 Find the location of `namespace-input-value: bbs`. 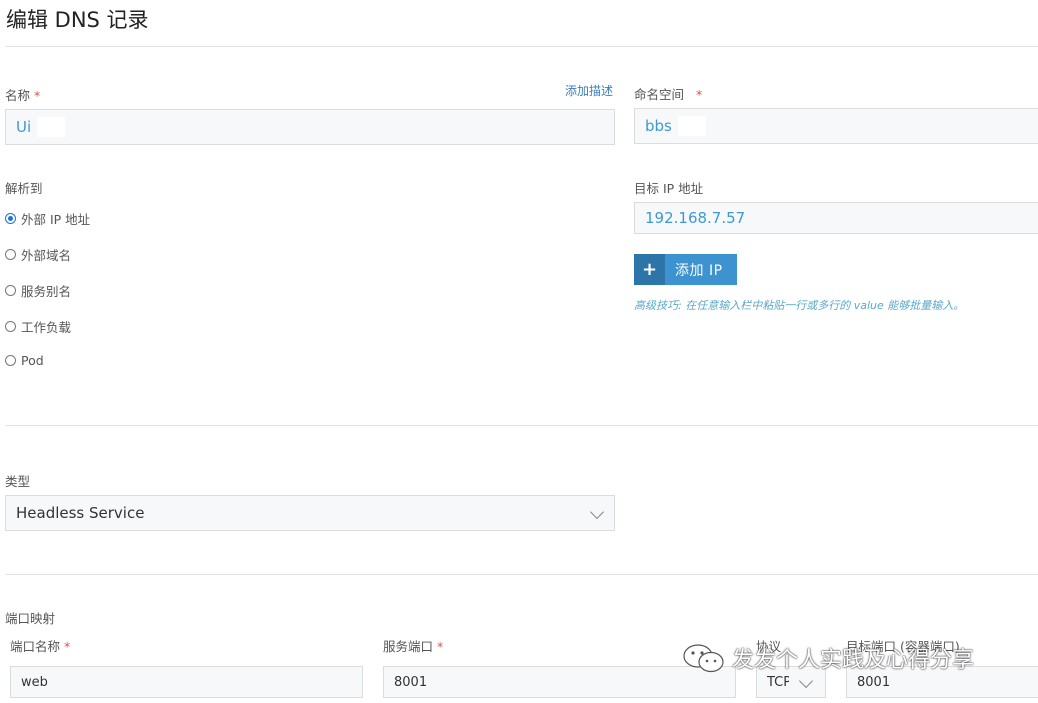

namespace-input-value: bbs is located at coordinates (658, 126).